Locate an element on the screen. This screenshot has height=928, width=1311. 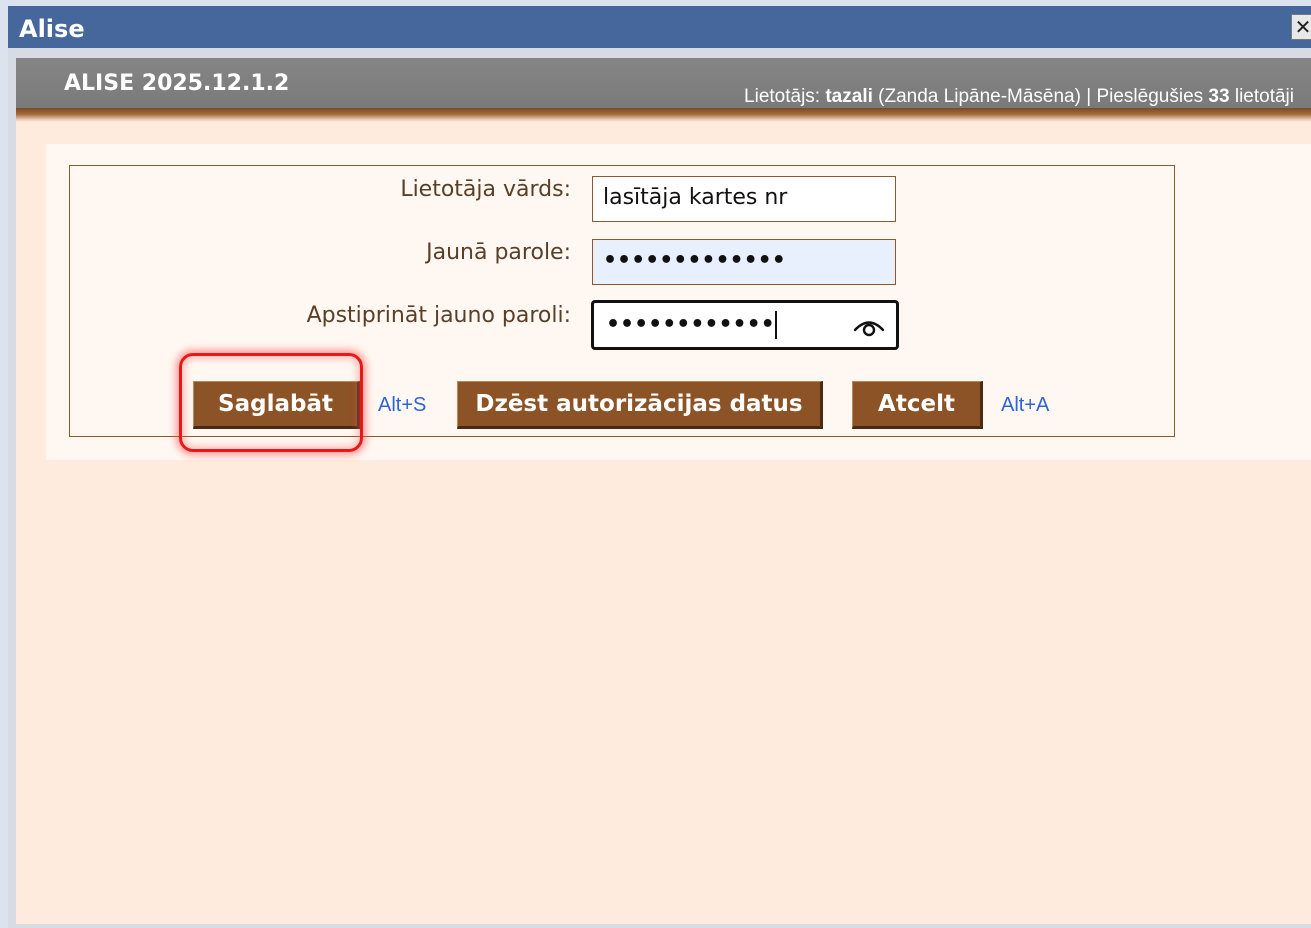
header-divider is located at coordinates (663, 115).